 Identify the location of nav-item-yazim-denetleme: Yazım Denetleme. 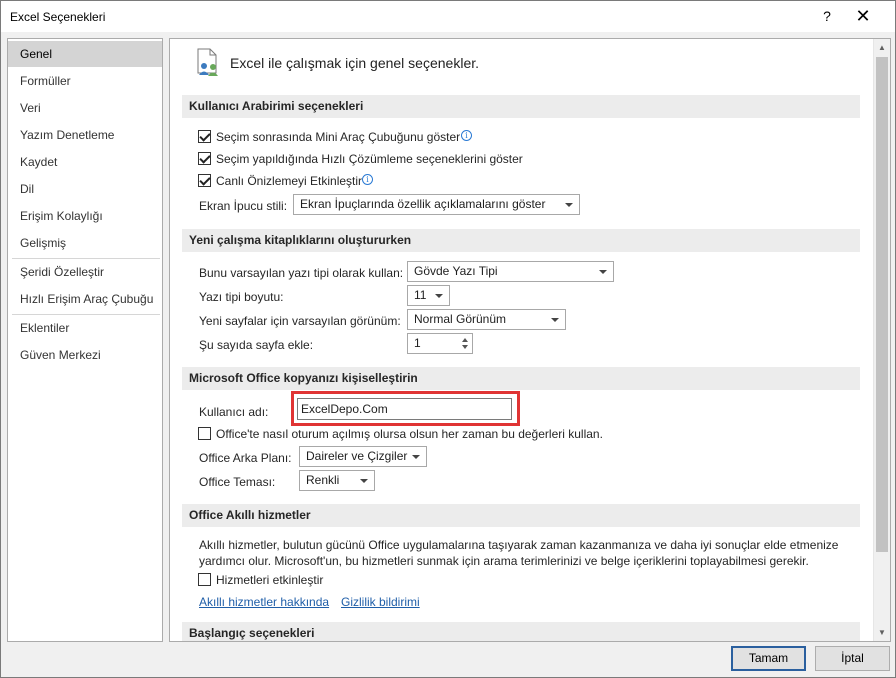
(85, 135).